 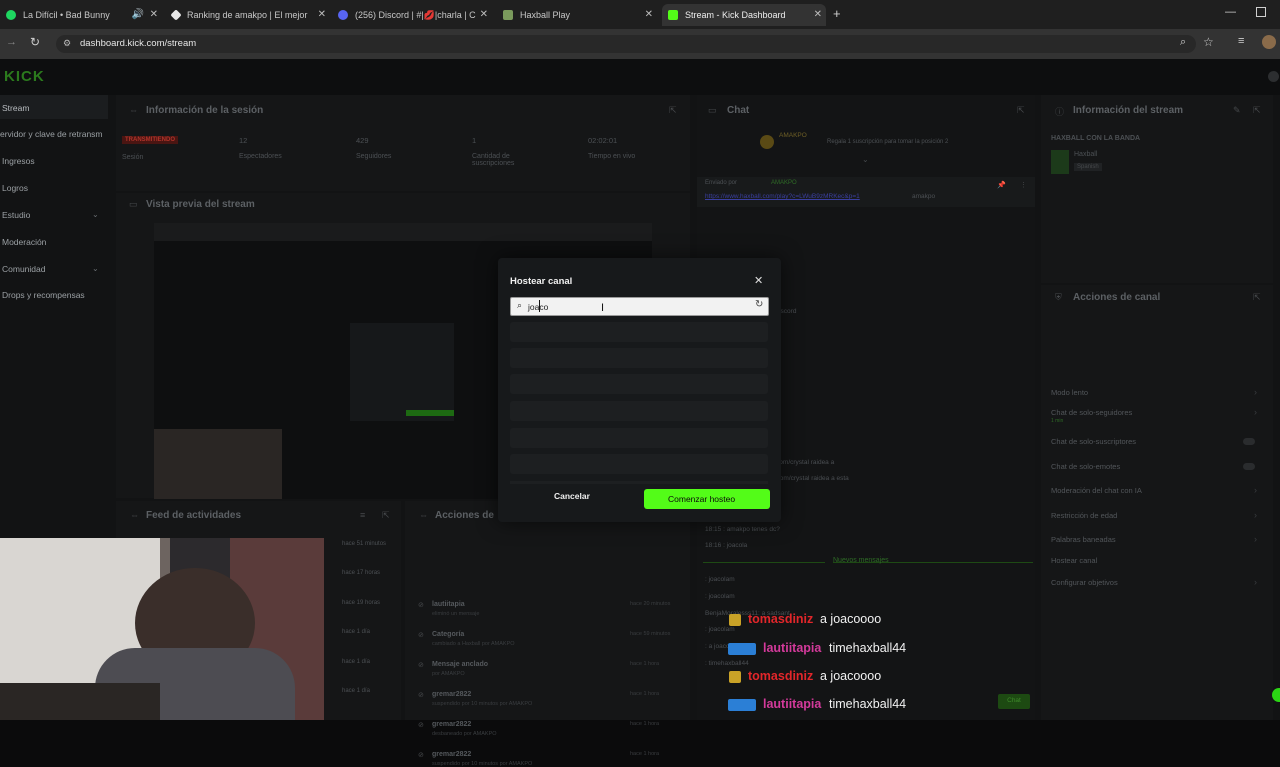 I want to click on chat-send-button: Chat, so click(x=1014, y=701).